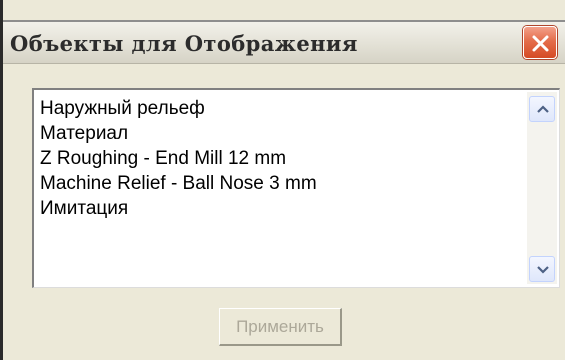  I want to click on scroll-down-button, so click(542, 269).